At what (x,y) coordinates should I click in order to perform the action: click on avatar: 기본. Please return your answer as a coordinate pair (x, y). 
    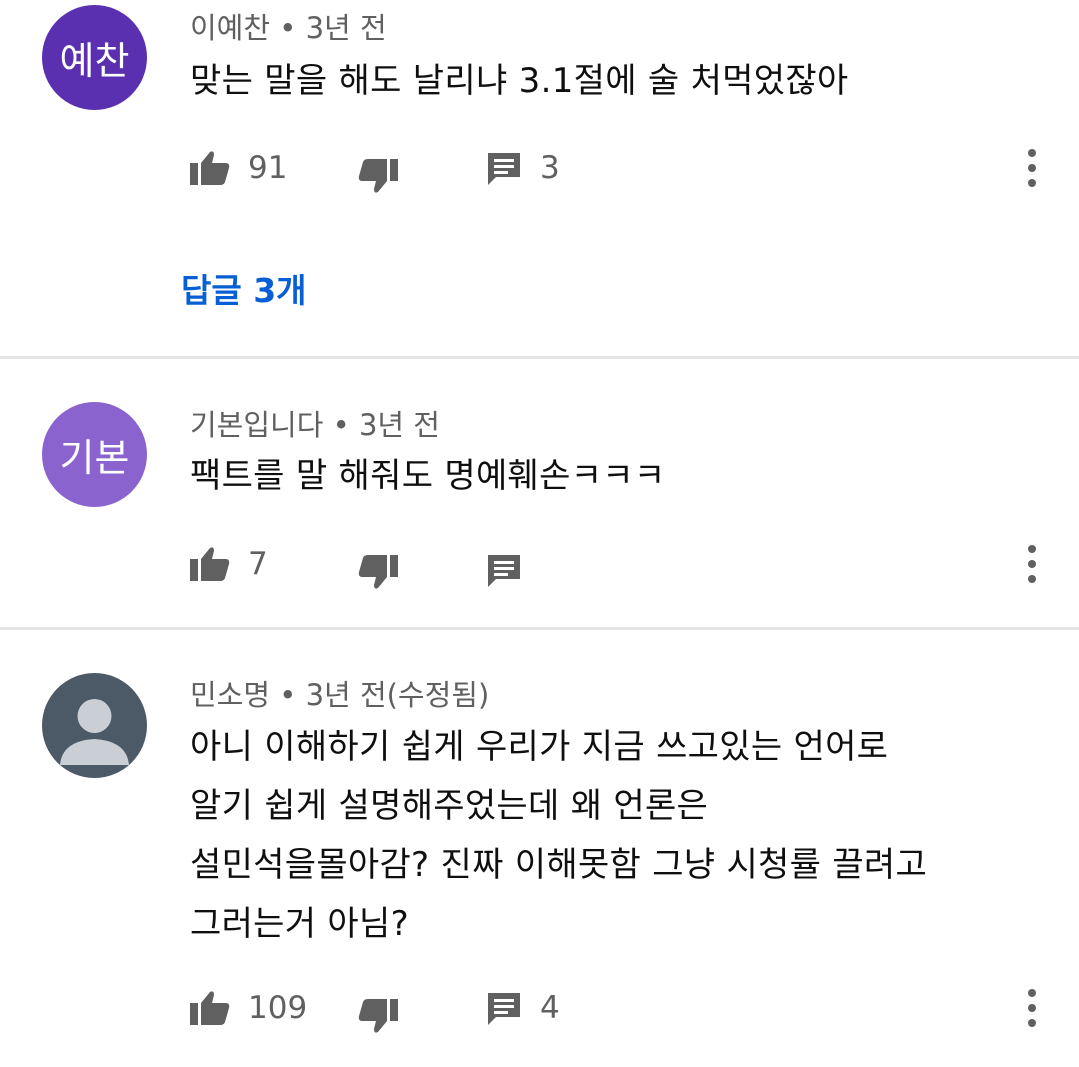
    Looking at the image, I should click on (94, 454).